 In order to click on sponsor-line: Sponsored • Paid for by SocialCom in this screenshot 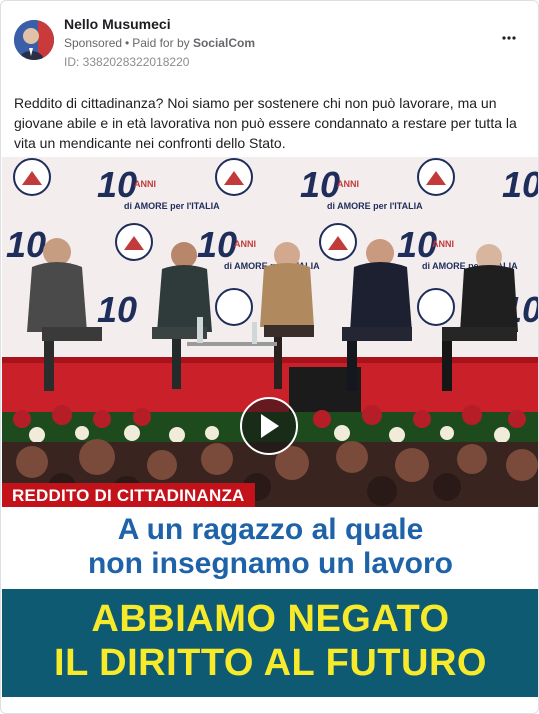, I will do `click(159, 43)`.